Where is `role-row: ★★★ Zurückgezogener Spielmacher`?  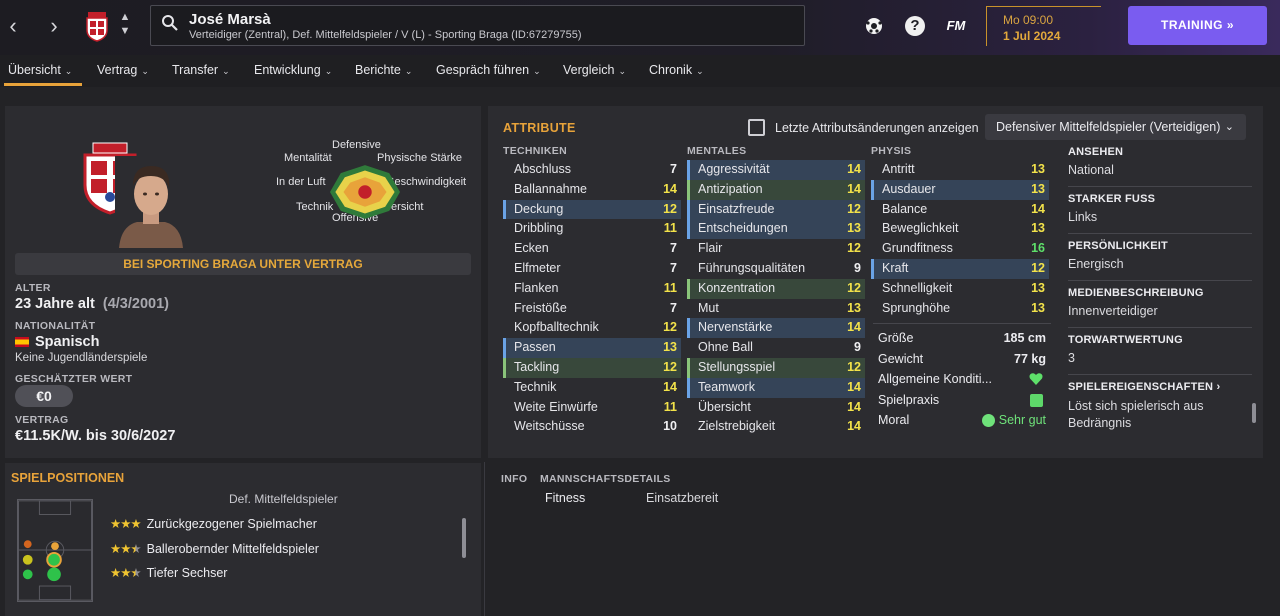
role-row: ★★★ Zurückgezogener Spielmacher is located at coordinates (213, 523).